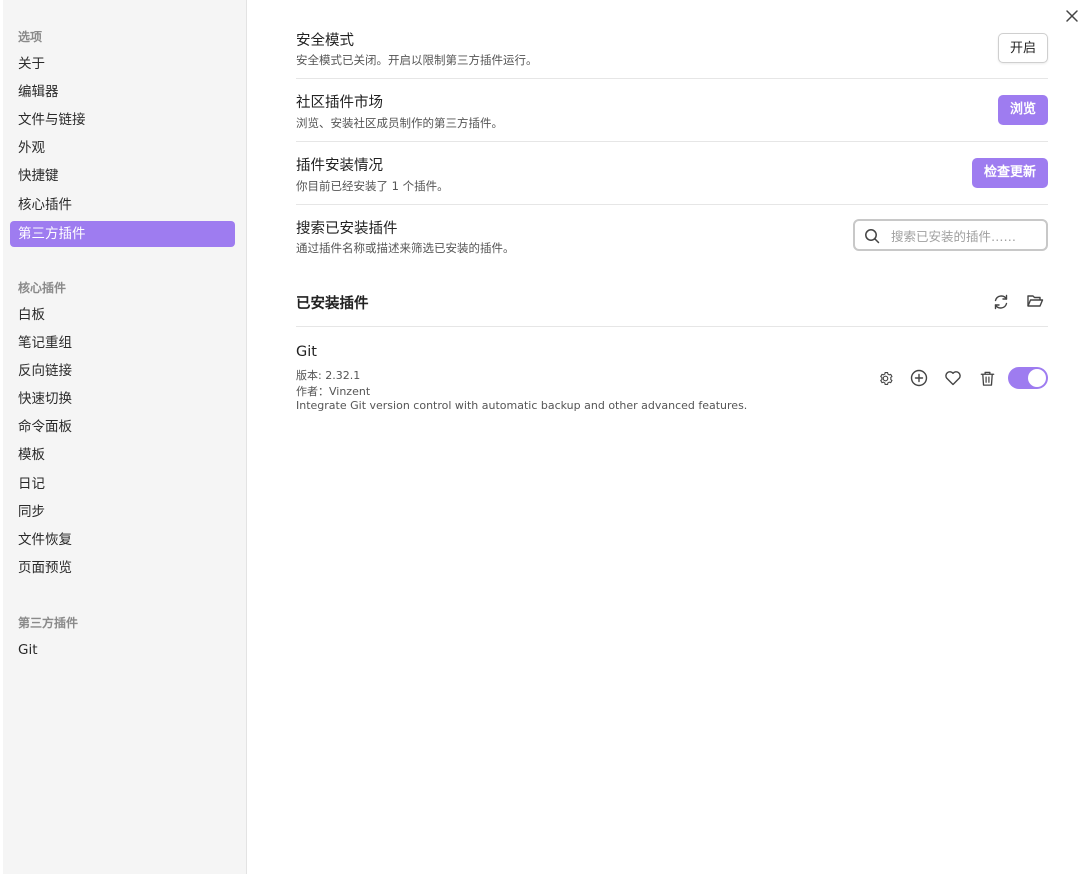 The width and height of the screenshot is (1090, 874). What do you see at coordinates (347, 229) in the screenshot?
I see `setting-name: 搜索已安装插件` at bounding box center [347, 229].